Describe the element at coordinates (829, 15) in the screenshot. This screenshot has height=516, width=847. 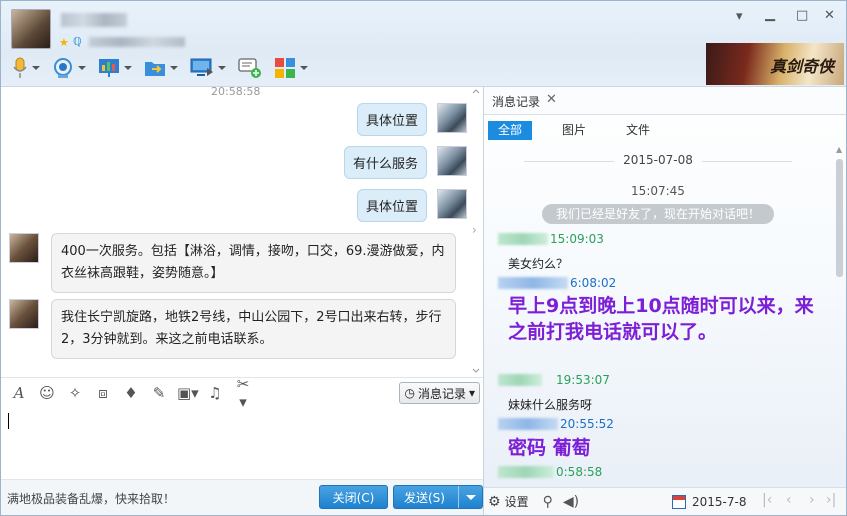
I see `close-window-button: ✕` at that location.